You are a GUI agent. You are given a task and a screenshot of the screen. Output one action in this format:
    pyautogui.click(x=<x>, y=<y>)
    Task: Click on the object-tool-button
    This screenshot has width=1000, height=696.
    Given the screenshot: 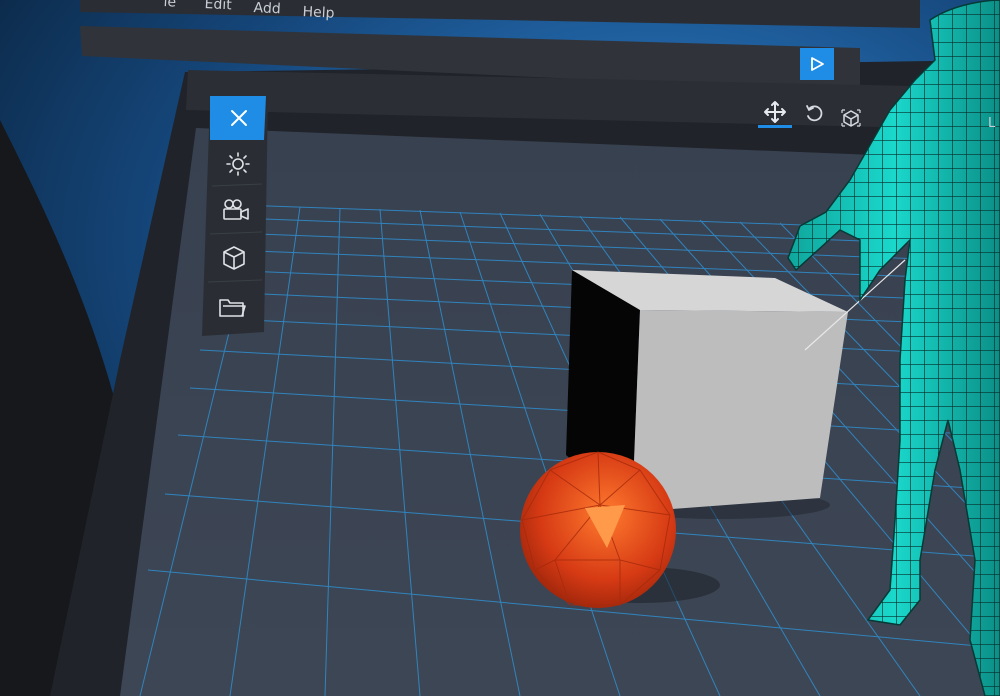 What is the action you would take?
    pyautogui.click(x=234, y=258)
    